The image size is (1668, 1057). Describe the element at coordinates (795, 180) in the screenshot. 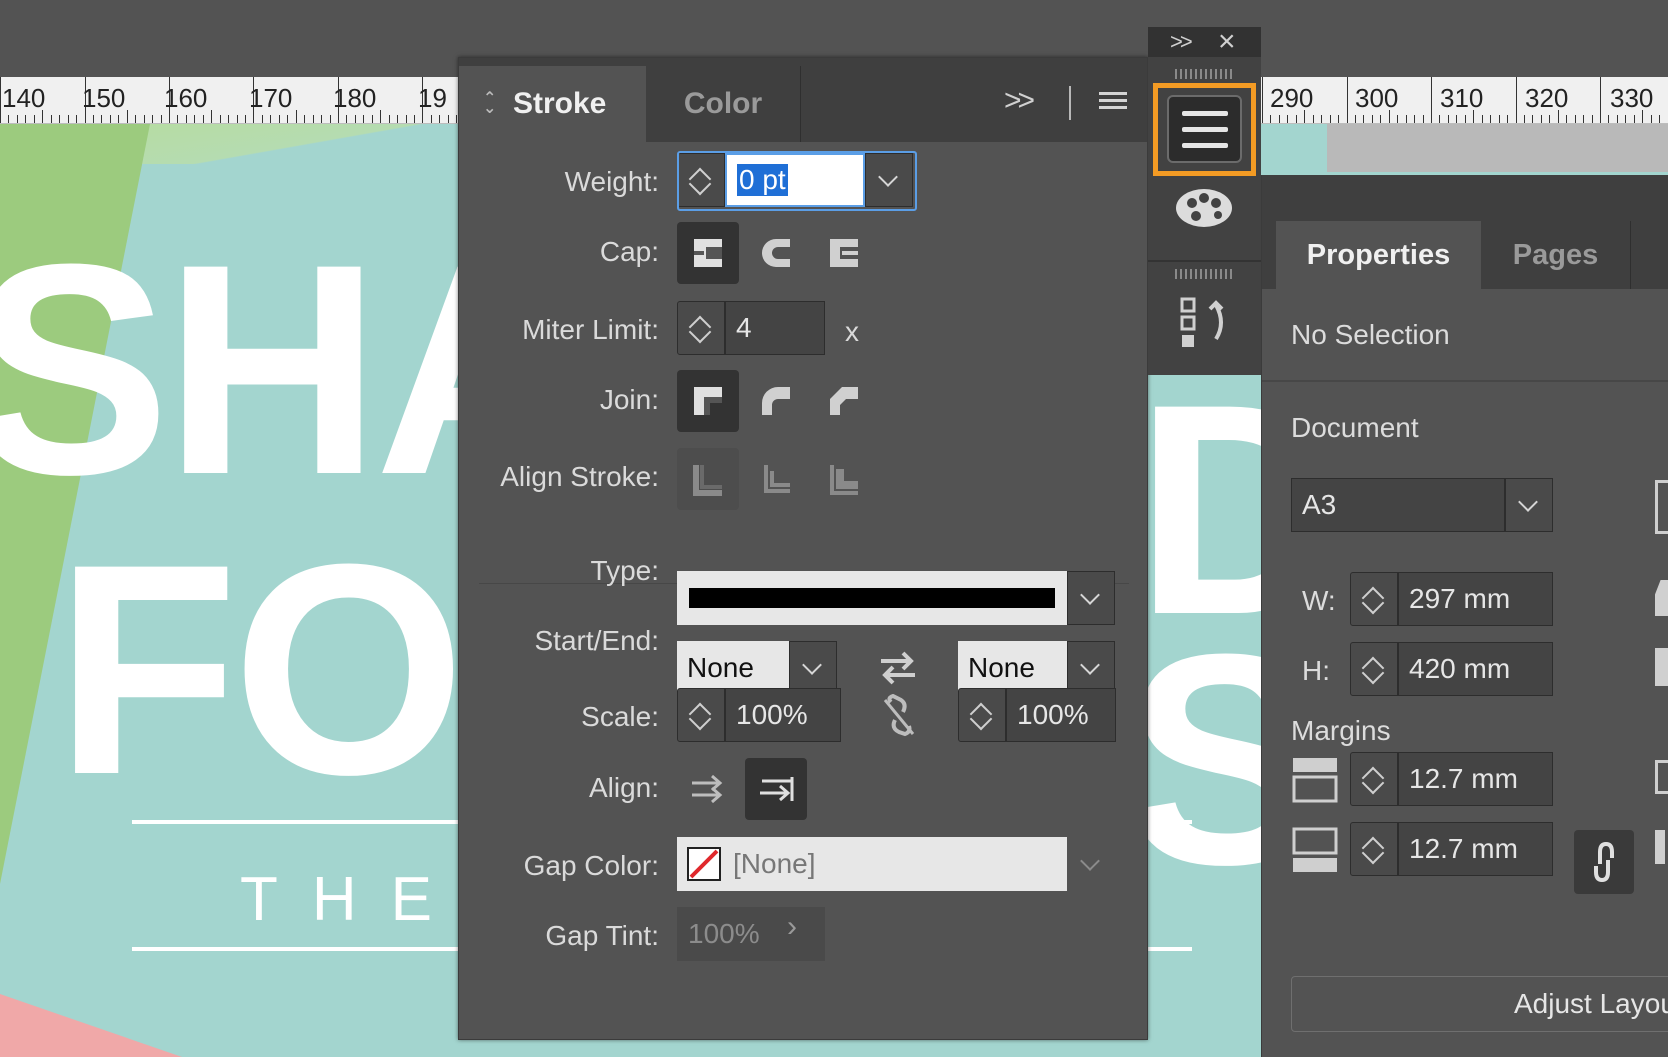

I see `weight-input: 0 pt` at that location.